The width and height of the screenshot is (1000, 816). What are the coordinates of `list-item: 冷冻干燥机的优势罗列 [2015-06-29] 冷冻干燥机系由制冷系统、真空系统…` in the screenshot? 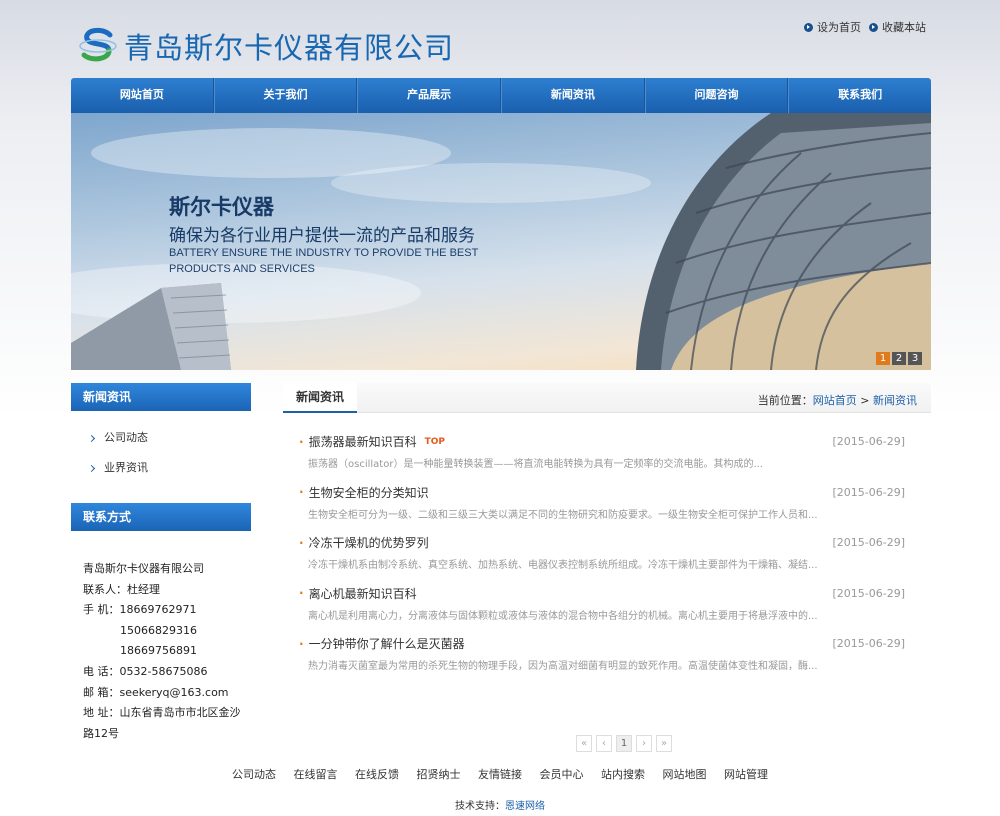 It's located at (602, 559).